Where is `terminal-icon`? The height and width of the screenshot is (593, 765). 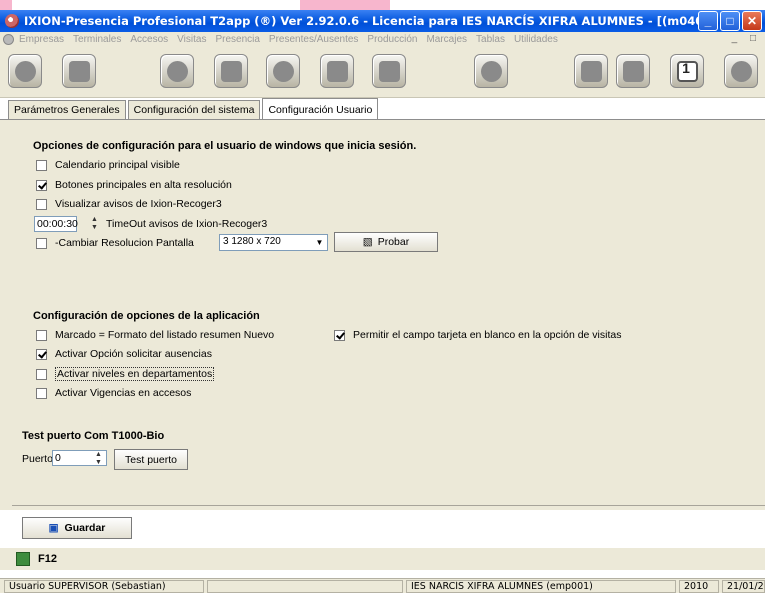
terminal-icon is located at coordinates (177, 71).